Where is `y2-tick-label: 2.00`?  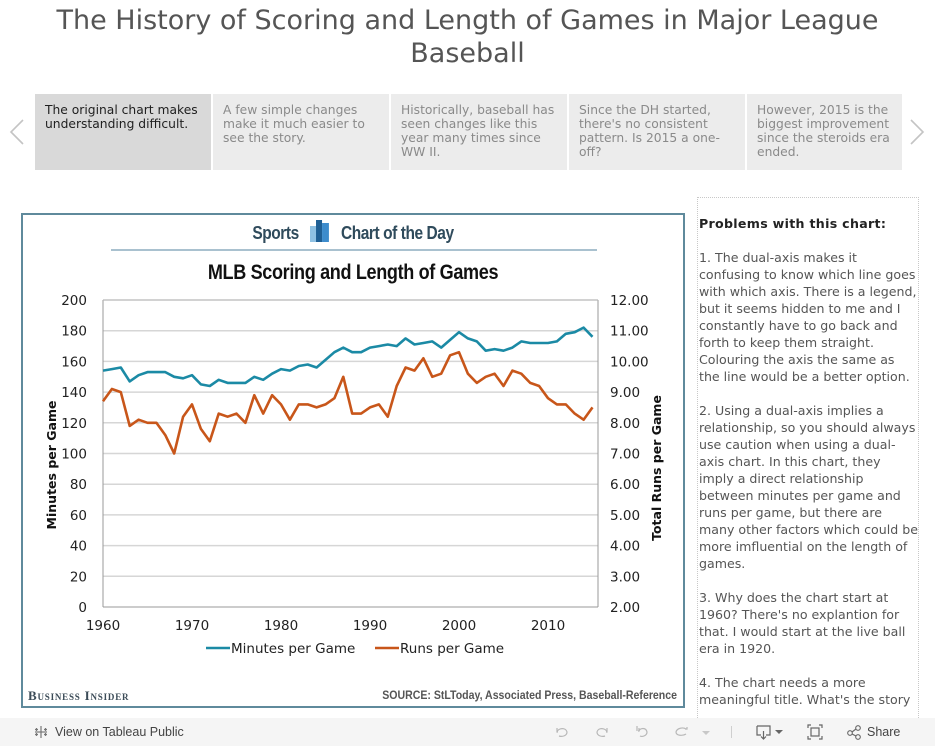
y2-tick-label: 2.00 is located at coordinates (625, 608).